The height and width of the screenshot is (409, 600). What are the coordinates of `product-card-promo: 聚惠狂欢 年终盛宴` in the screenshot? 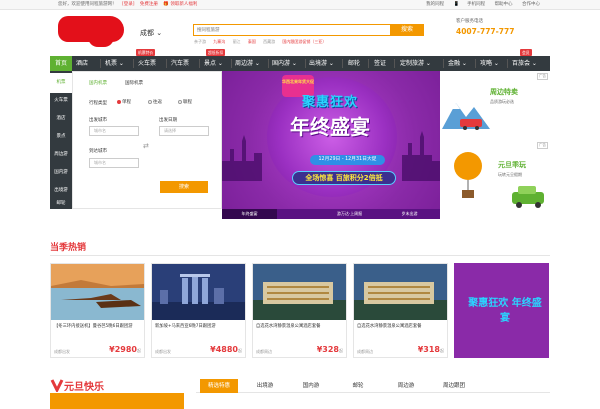 It's located at (501, 310).